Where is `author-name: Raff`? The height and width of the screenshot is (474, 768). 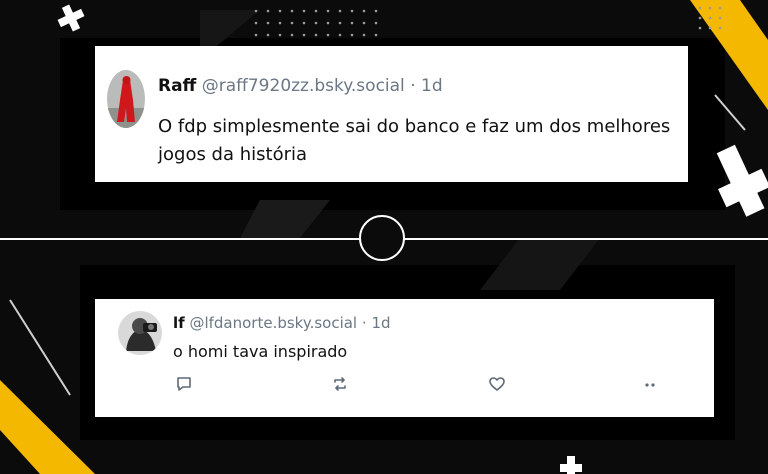 author-name: Raff is located at coordinates (177, 86).